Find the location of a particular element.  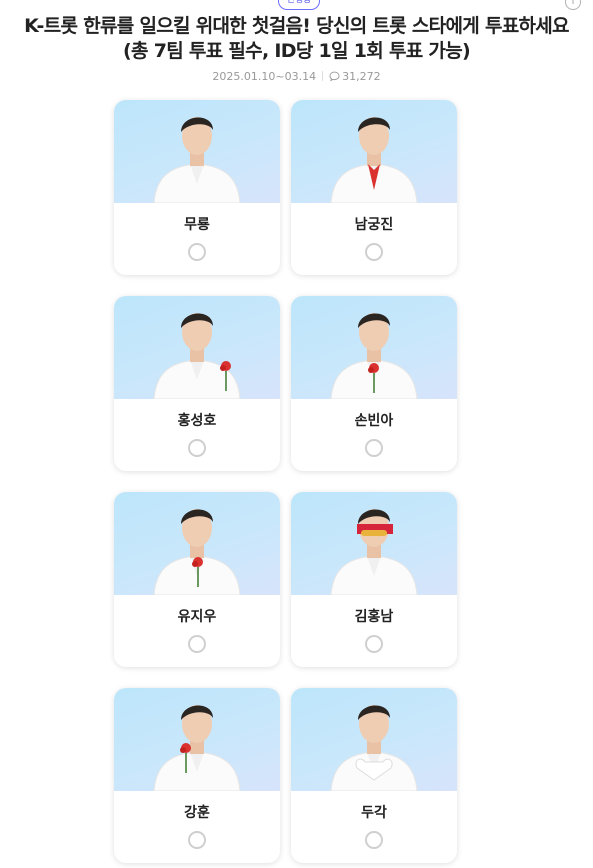

candidate-card: 강훈 is located at coordinates (197, 775).